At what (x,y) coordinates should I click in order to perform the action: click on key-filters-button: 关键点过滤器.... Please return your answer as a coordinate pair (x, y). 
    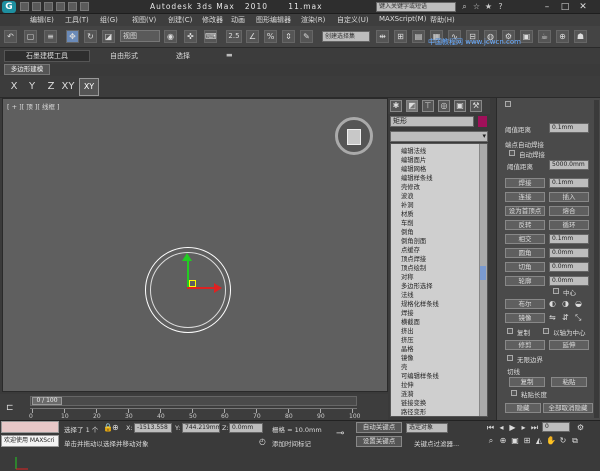
    Looking at the image, I should click on (436, 443).